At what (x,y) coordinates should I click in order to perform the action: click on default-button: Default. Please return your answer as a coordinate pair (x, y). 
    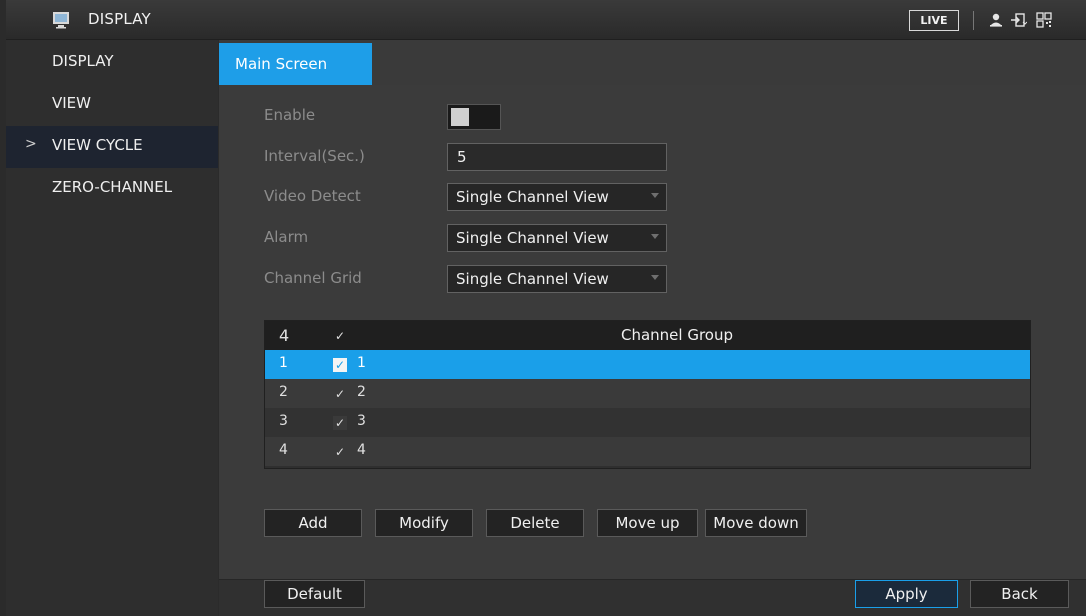
    Looking at the image, I should click on (314, 594).